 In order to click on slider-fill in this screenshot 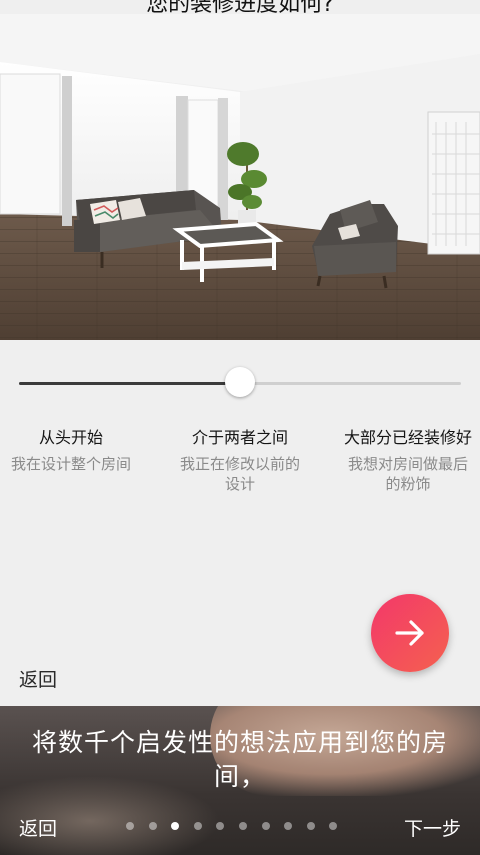, I will do `click(129, 383)`.